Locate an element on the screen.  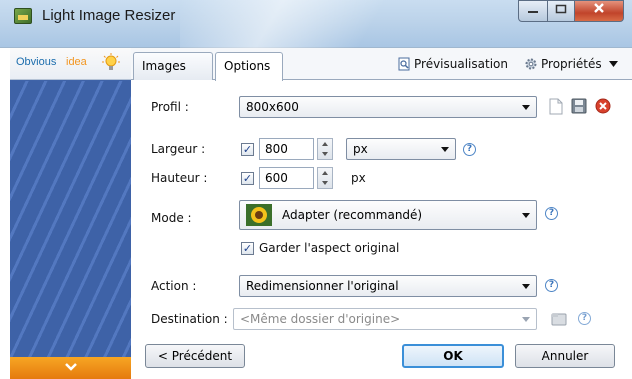
unit-select: px is located at coordinates (401, 149).